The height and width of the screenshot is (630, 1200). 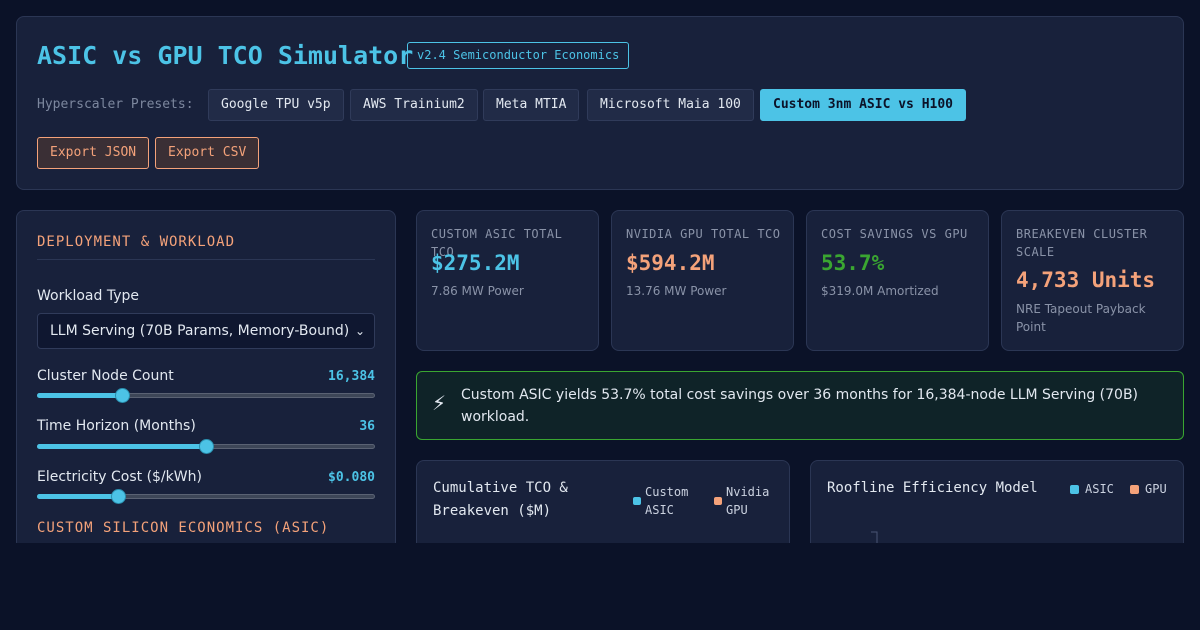 I want to click on asic-economics-section-title: CUSTOM SILICON ECONOMICS (ASIC), so click(x=183, y=528).